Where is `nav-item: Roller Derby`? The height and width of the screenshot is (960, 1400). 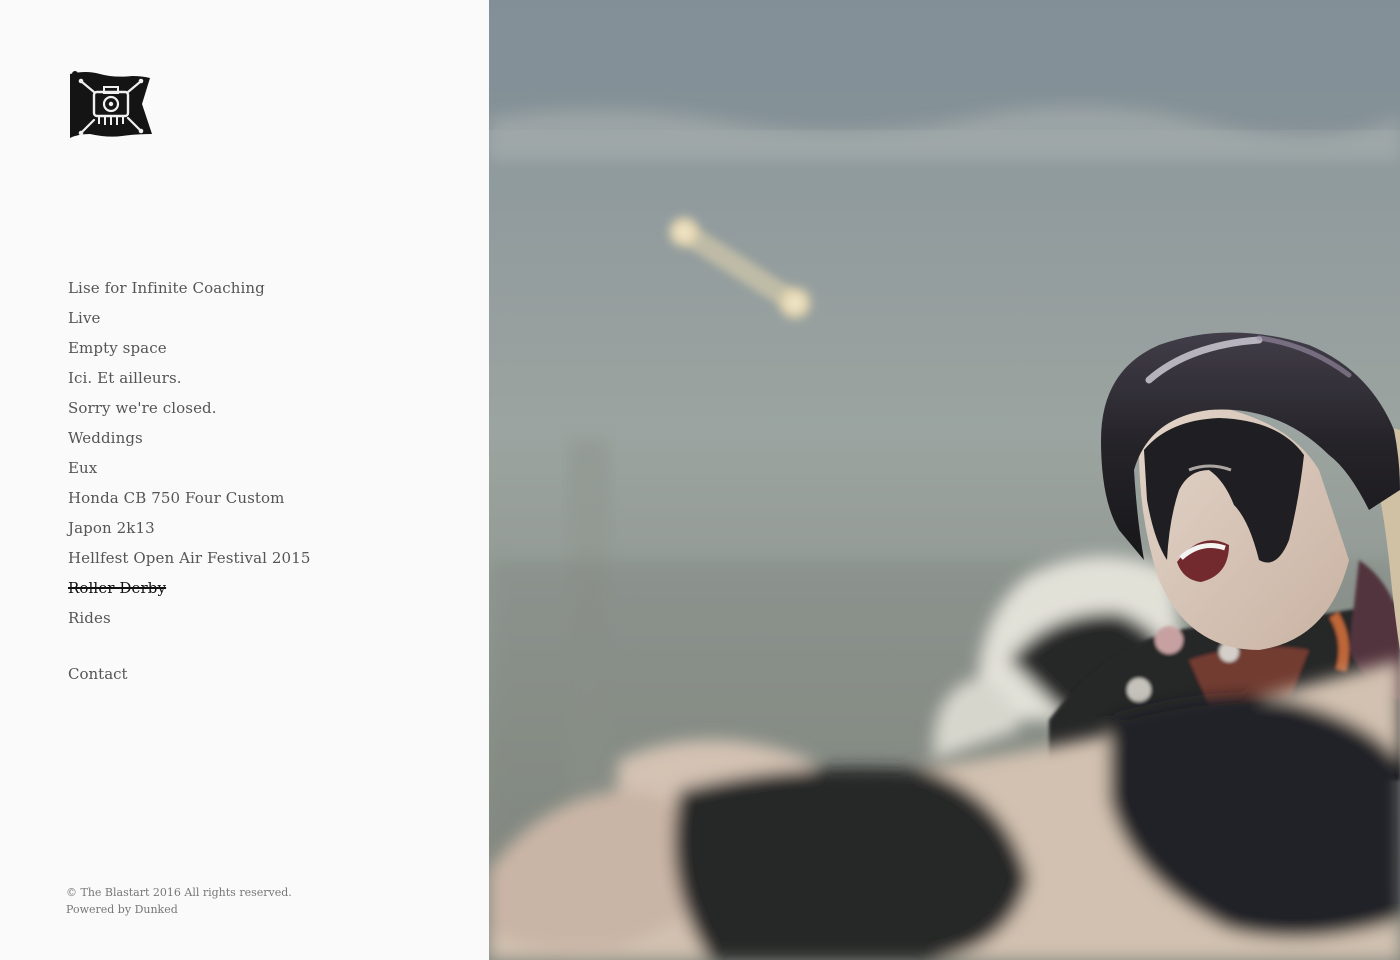
nav-item: Roller Derby is located at coordinates (189, 591).